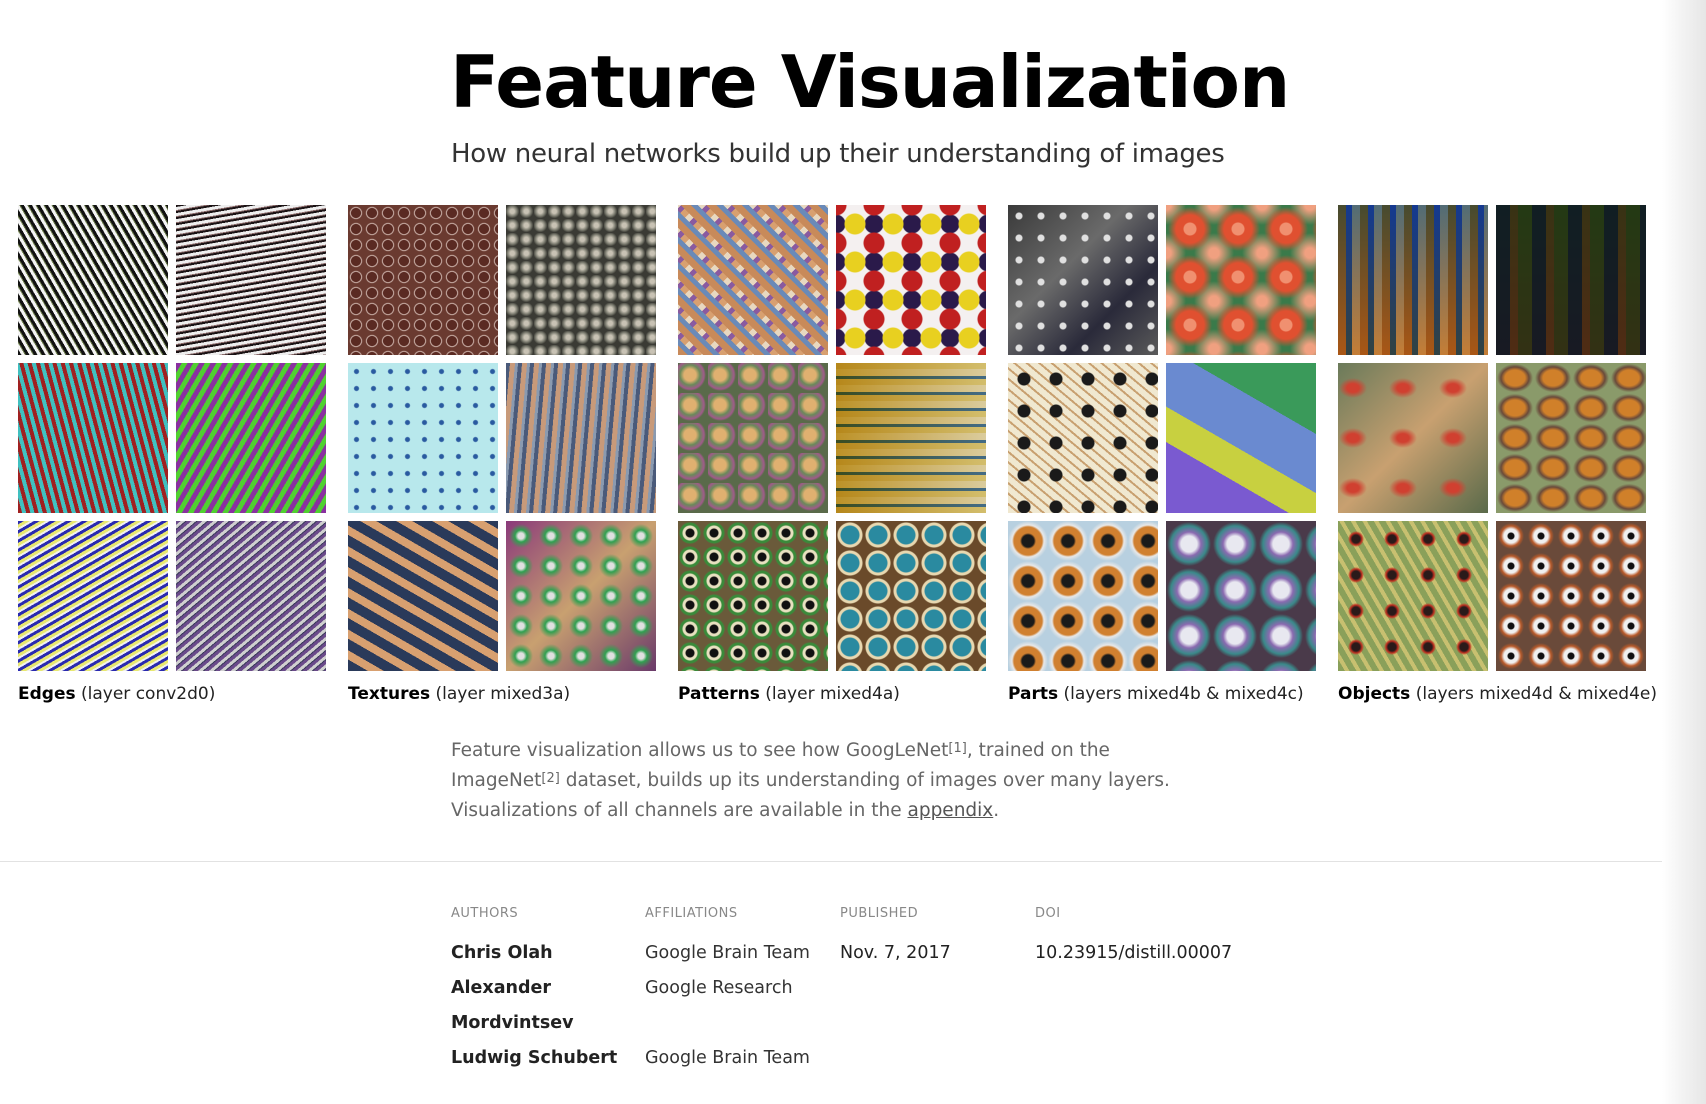  I want to click on doi-heading: DOI, so click(1048, 913).